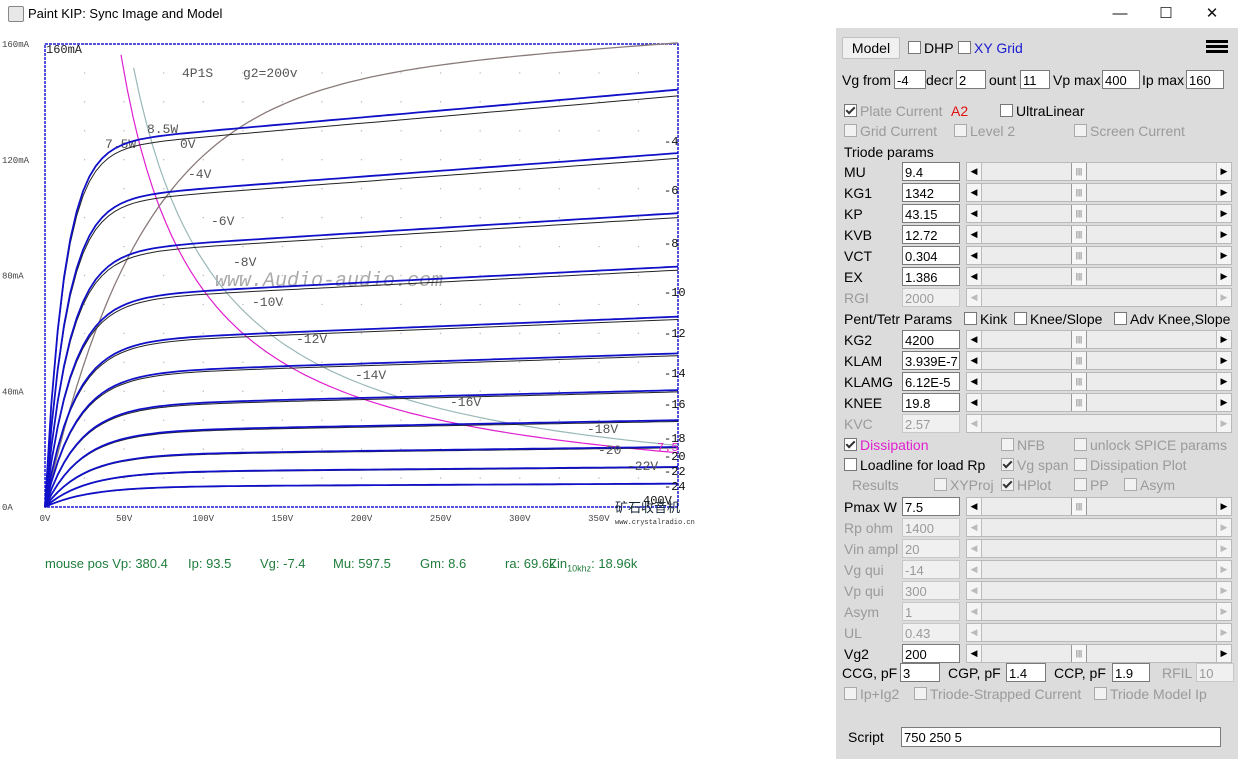 The height and width of the screenshot is (759, 1238). Describe the element at coordinates (1149, 485) in the screenshot. I see `asym-checkbox: Asym` at that location.